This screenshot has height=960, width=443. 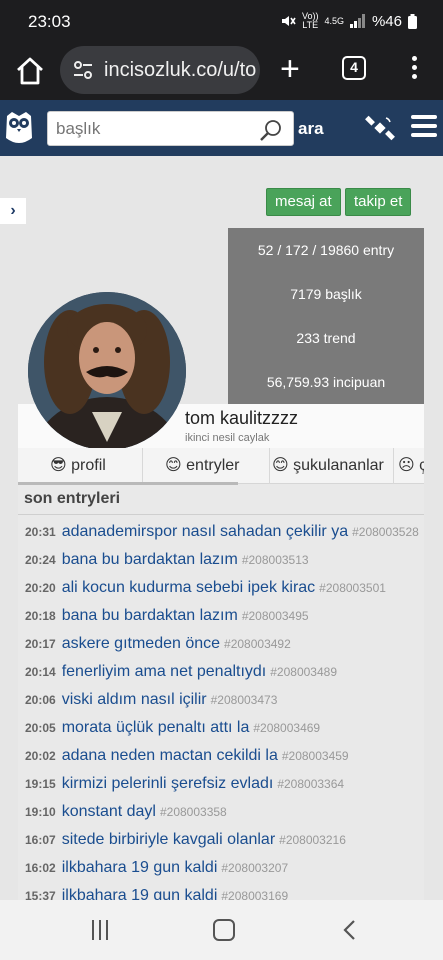 What do you see at coordinates (326, 382) in the screenshot?
I see `stat-points: 56,759.93 incipuan` at bounding box center [326, 382].